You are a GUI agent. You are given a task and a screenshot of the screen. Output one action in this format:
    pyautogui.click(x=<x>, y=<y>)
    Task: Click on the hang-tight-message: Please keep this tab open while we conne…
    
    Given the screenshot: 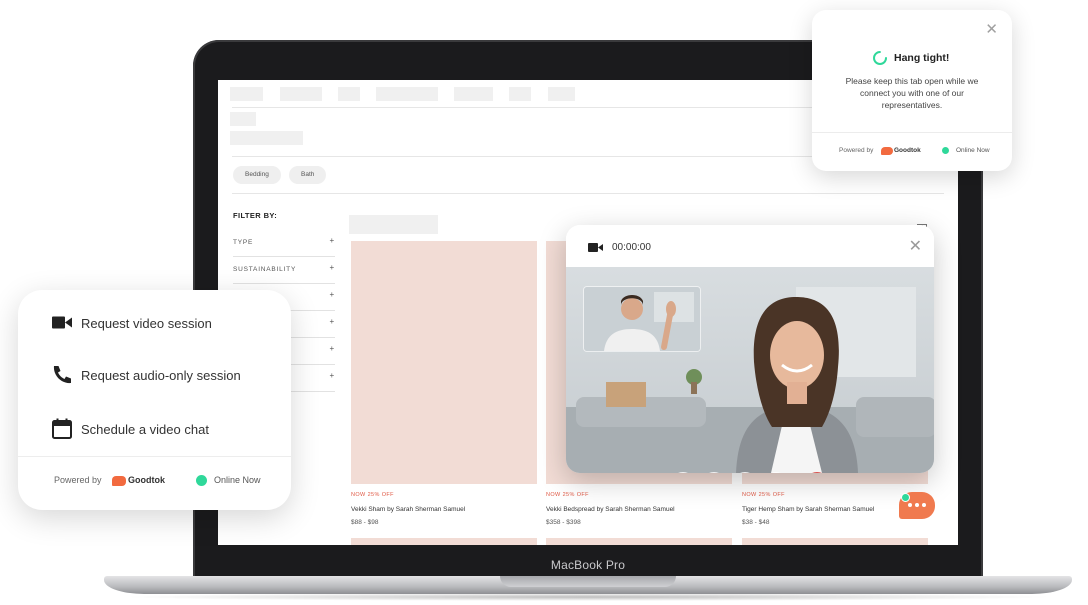 What is the action you would take?
    pyautogui.click(x=912, y=93)
    